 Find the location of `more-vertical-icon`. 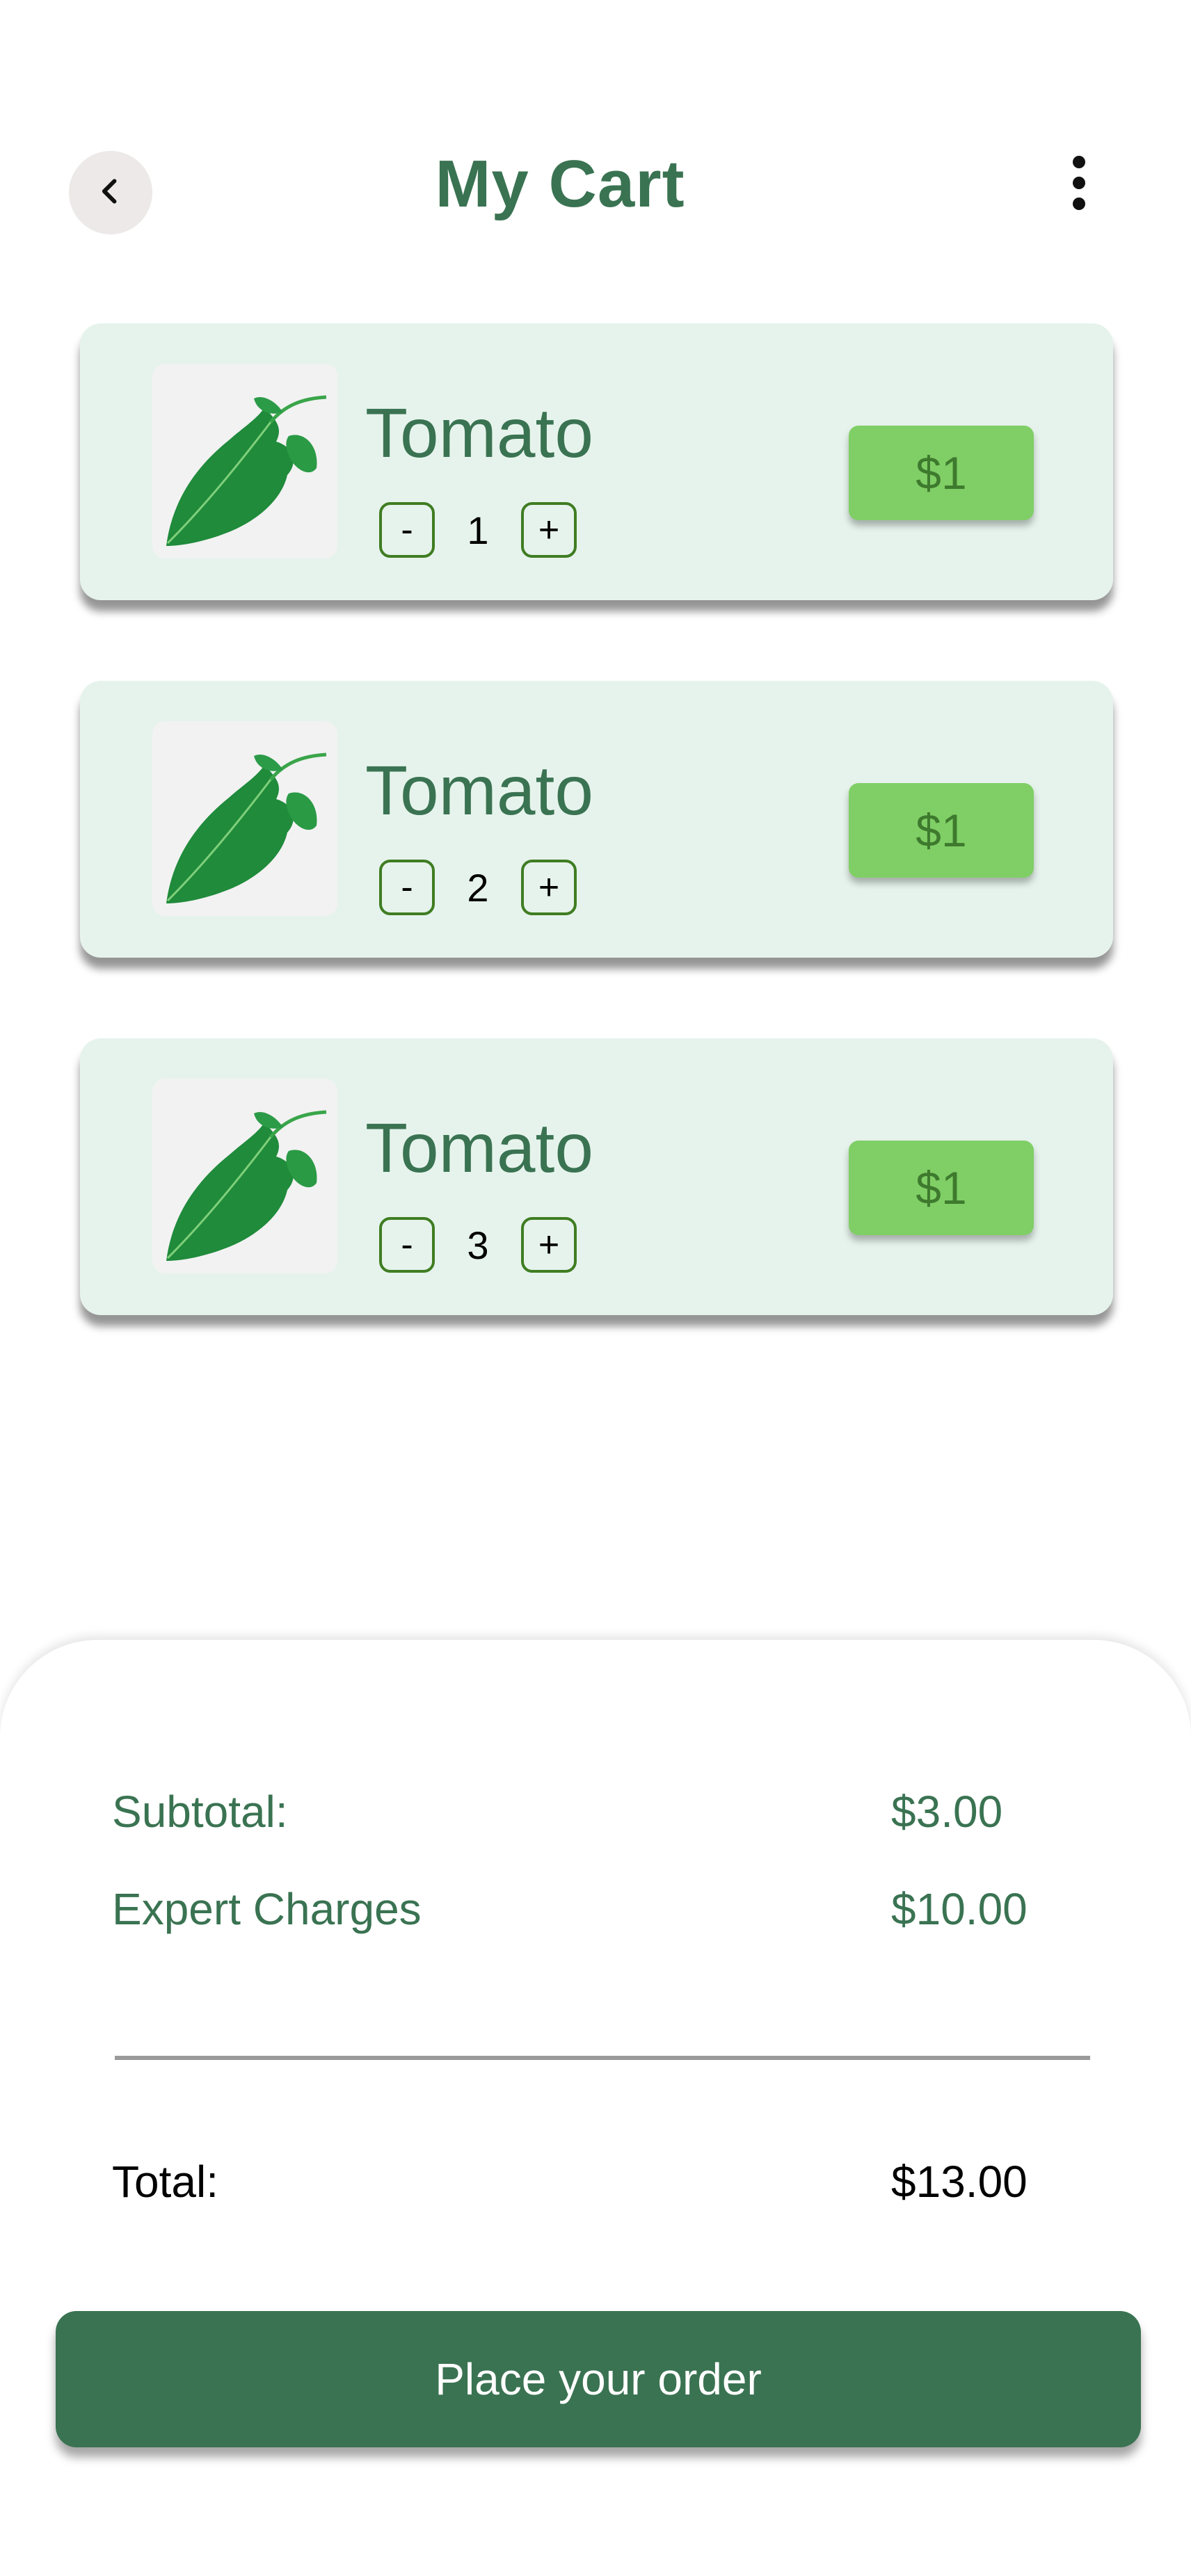

more-vertical-icon is located at coordinates (1079, 184).